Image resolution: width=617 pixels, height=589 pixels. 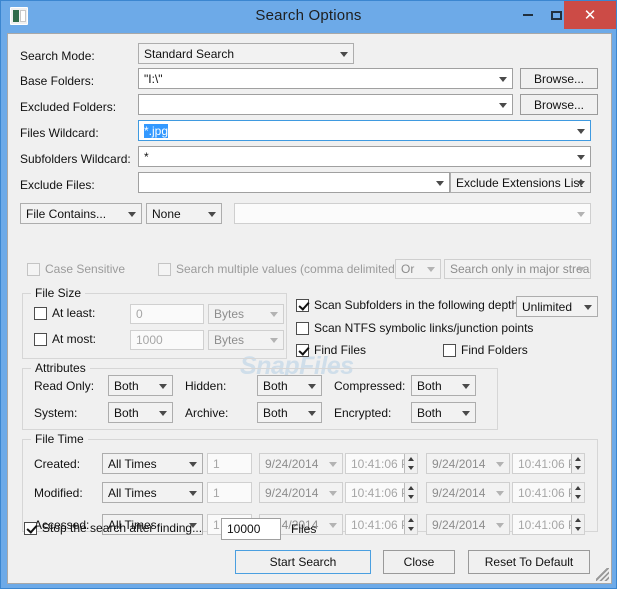 What do you see at coordinates (410, 524) in the screenshot?
I see `accessed-from-time-spinner` at bounding box center [410, 524].